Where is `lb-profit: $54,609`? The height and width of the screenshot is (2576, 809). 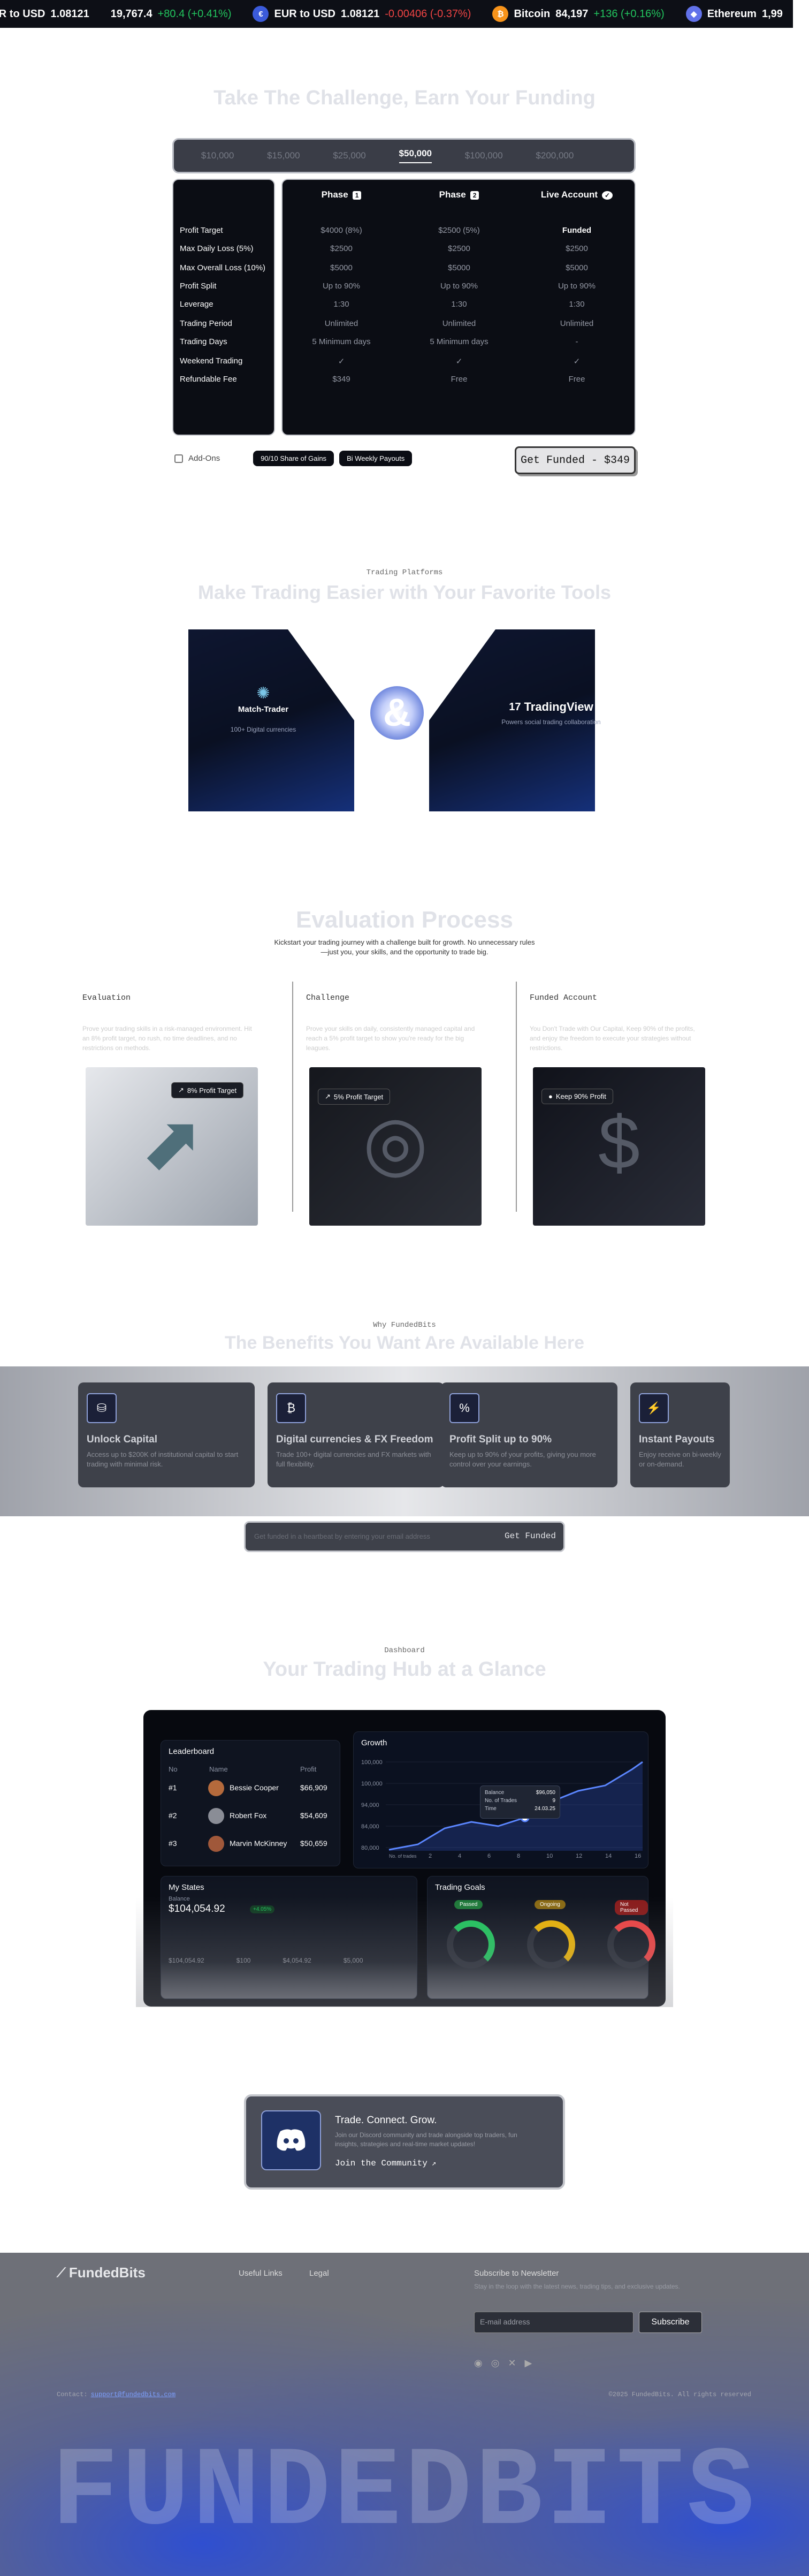
lb-profit: $54,609 is located at coordinates (313, 1815).